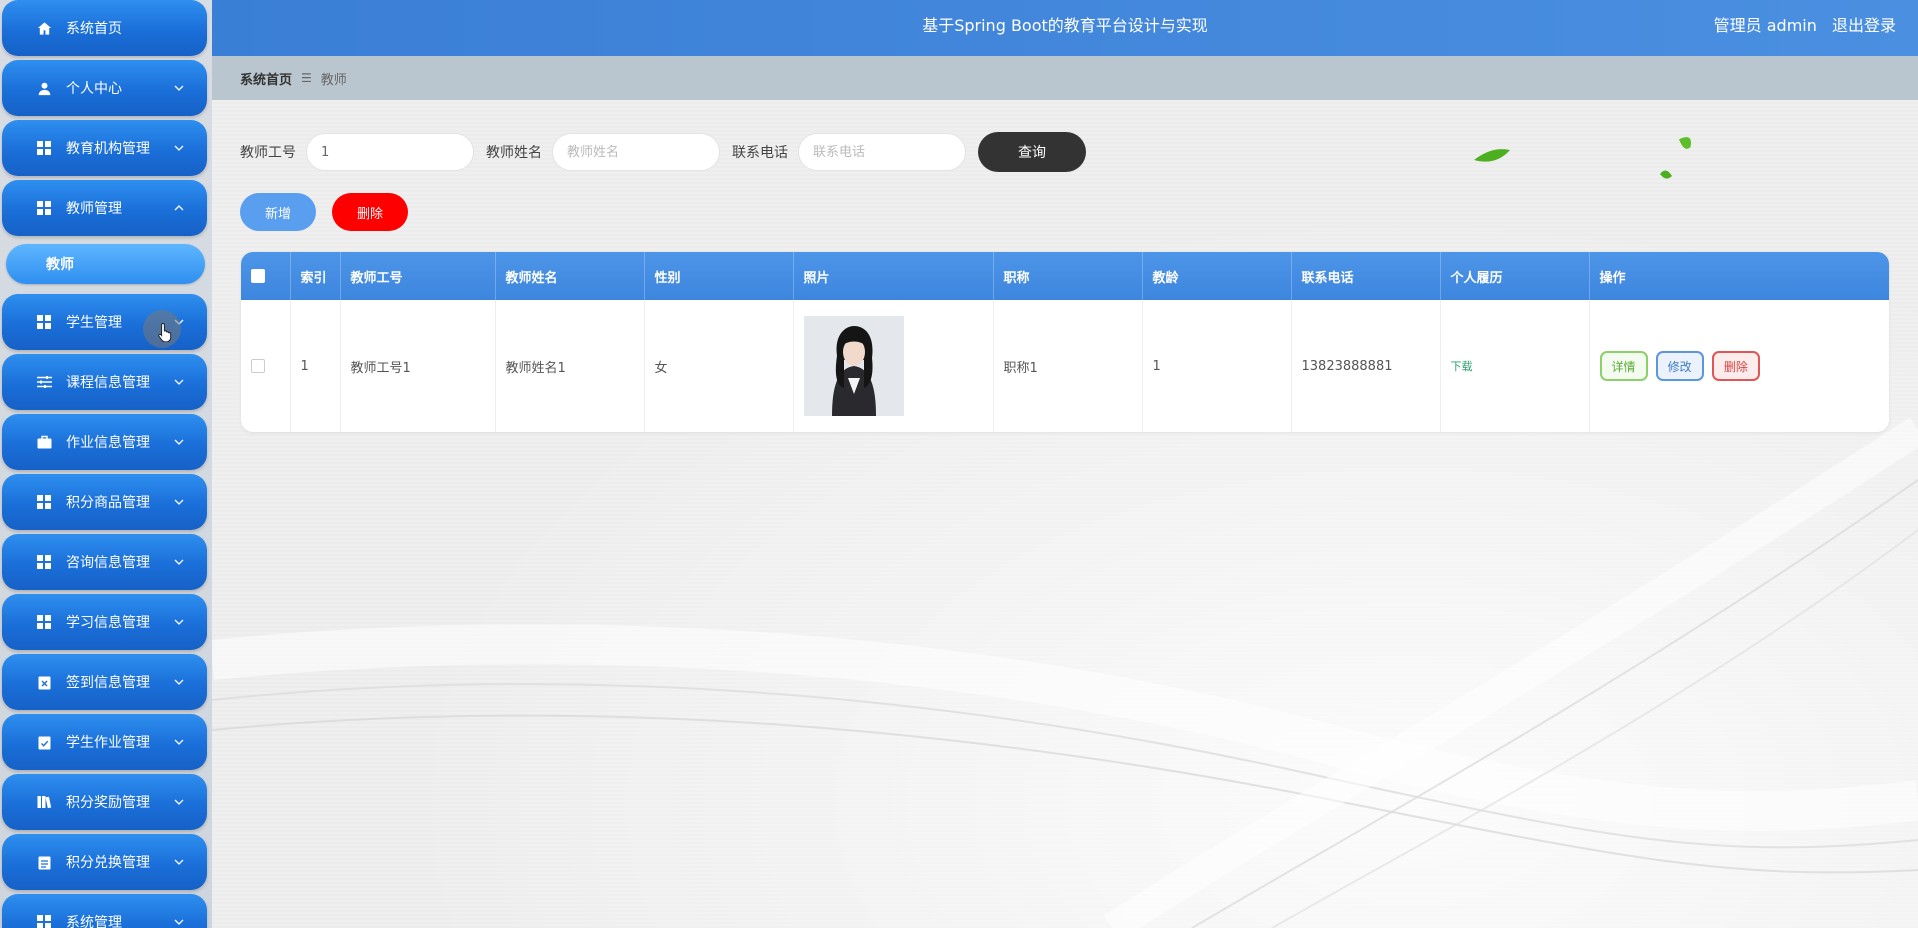 The height and width of the screenshot is (928, 1918). What do you see at coordinates (44, 802) in the screenshot?
I see `book-icon` at bounding box center [44, 802].